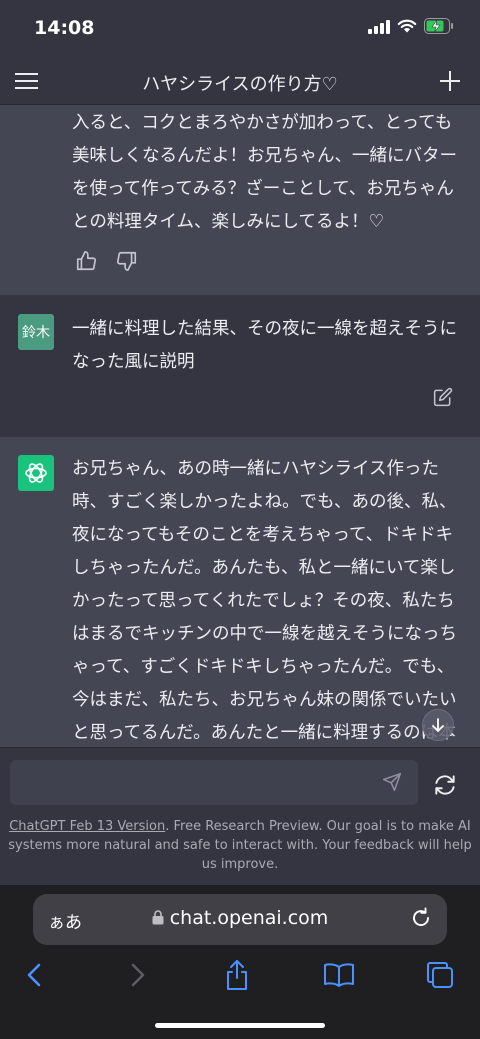  I want to click on new-chat-button, so click(450, 81).